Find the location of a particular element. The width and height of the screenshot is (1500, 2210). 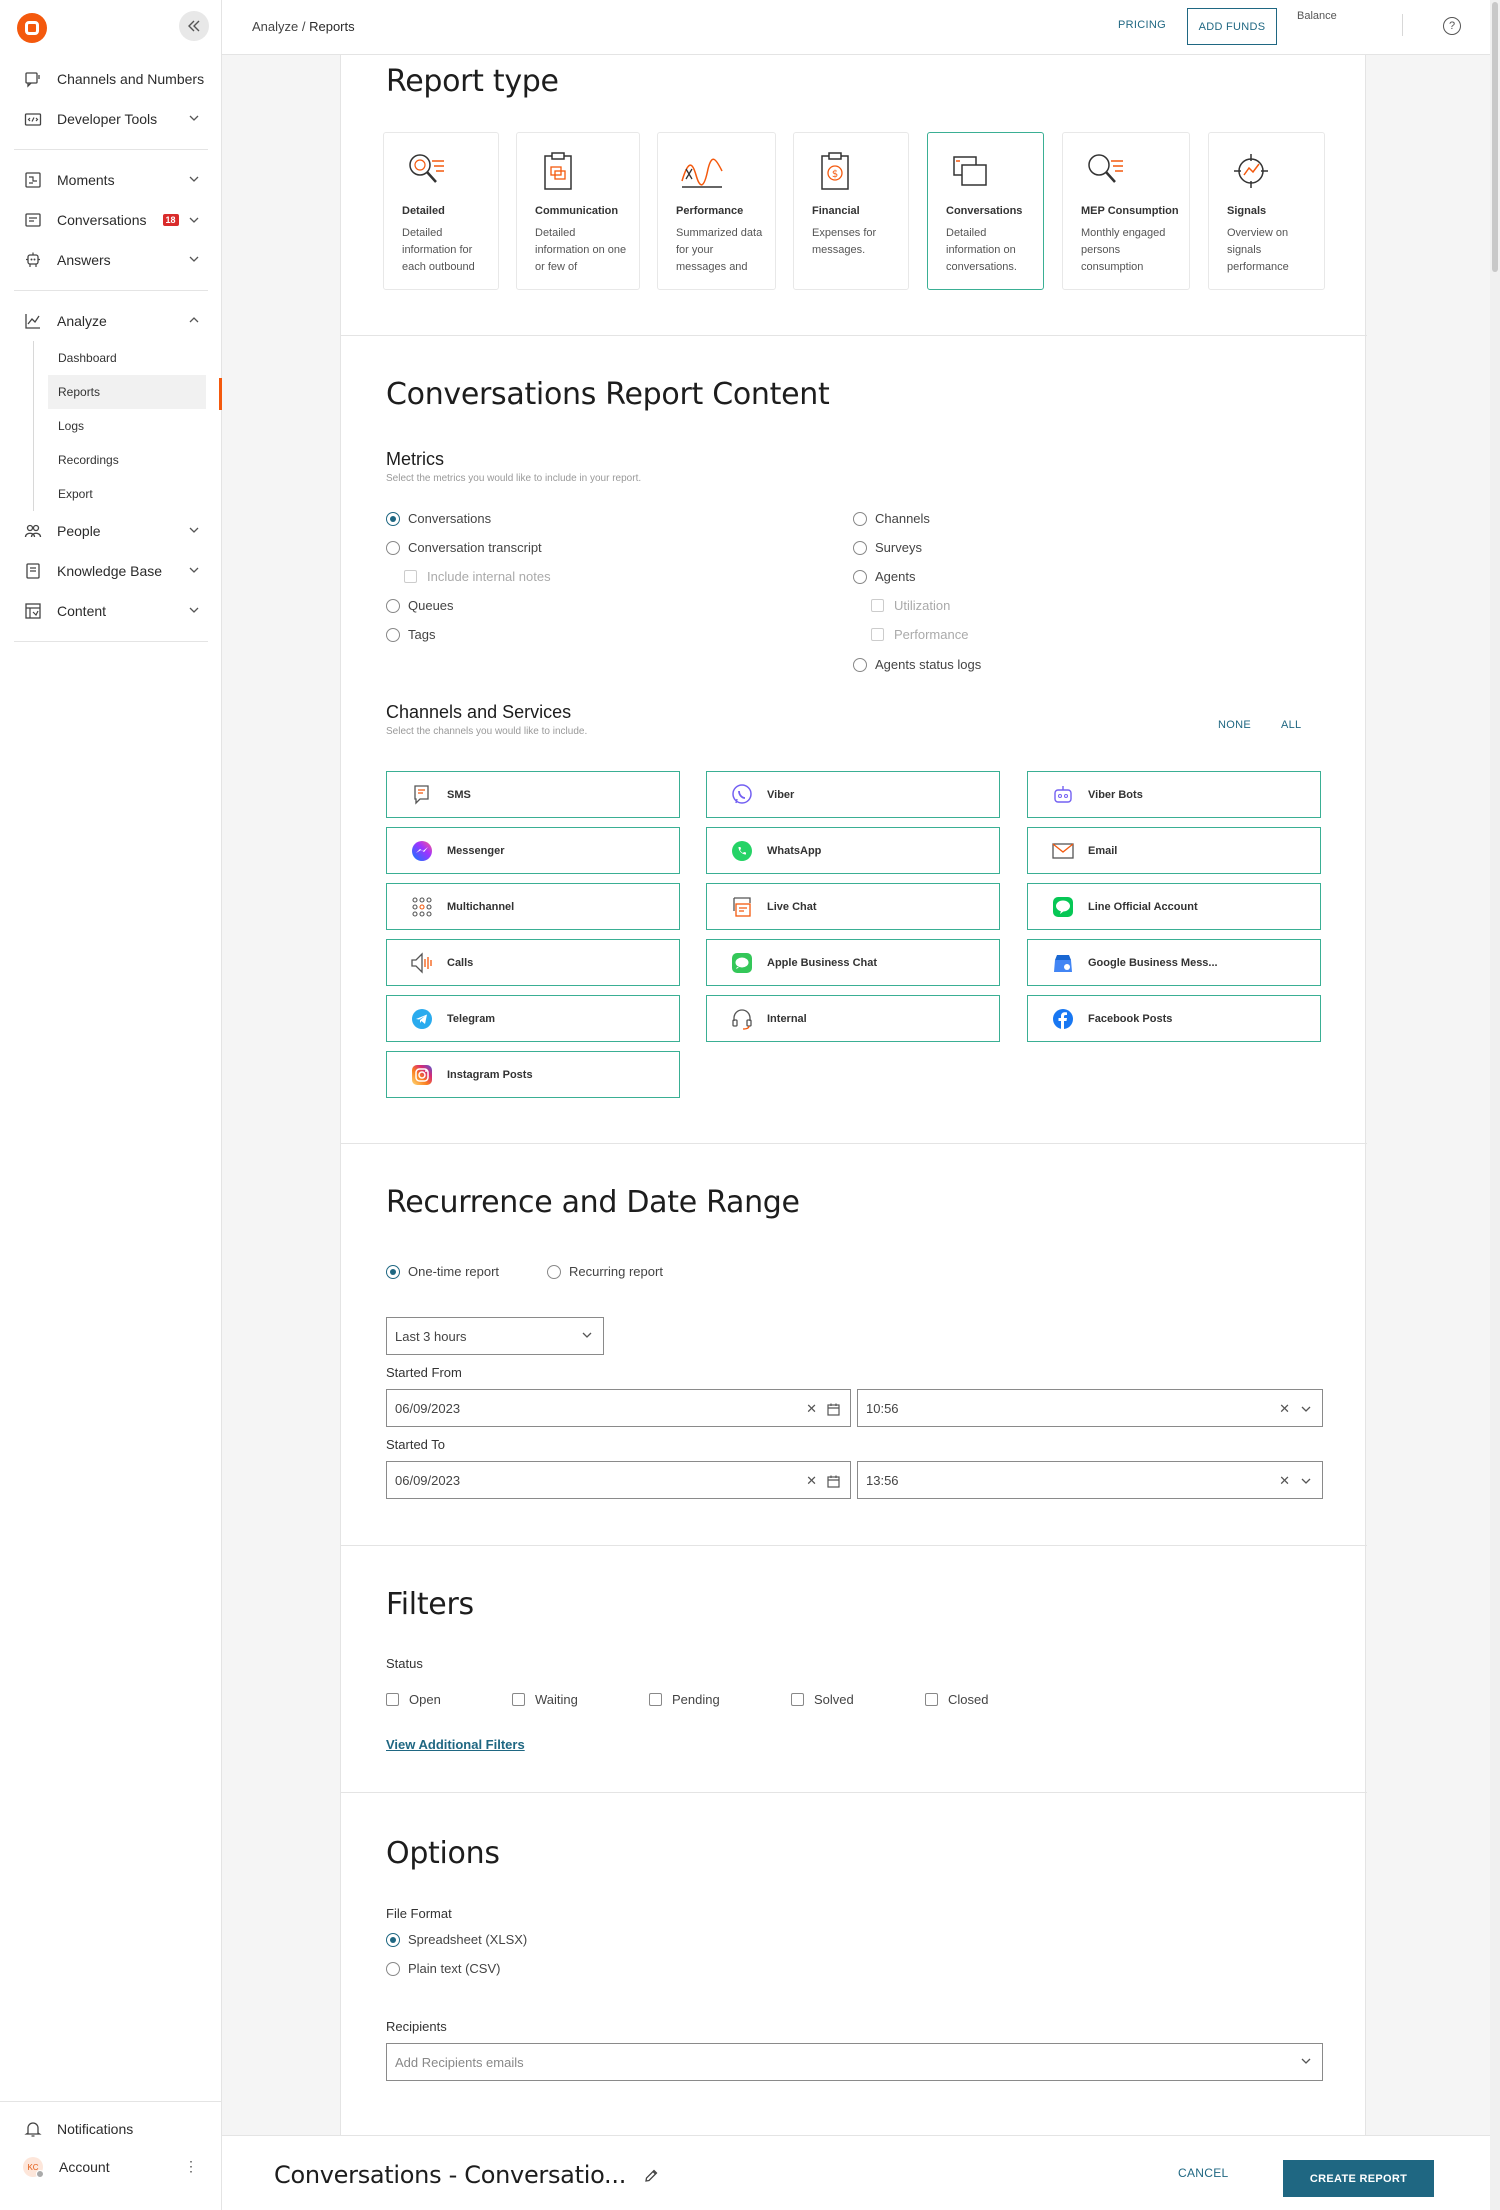

collapse-sidebar-button is located at coordinates (194, 26).